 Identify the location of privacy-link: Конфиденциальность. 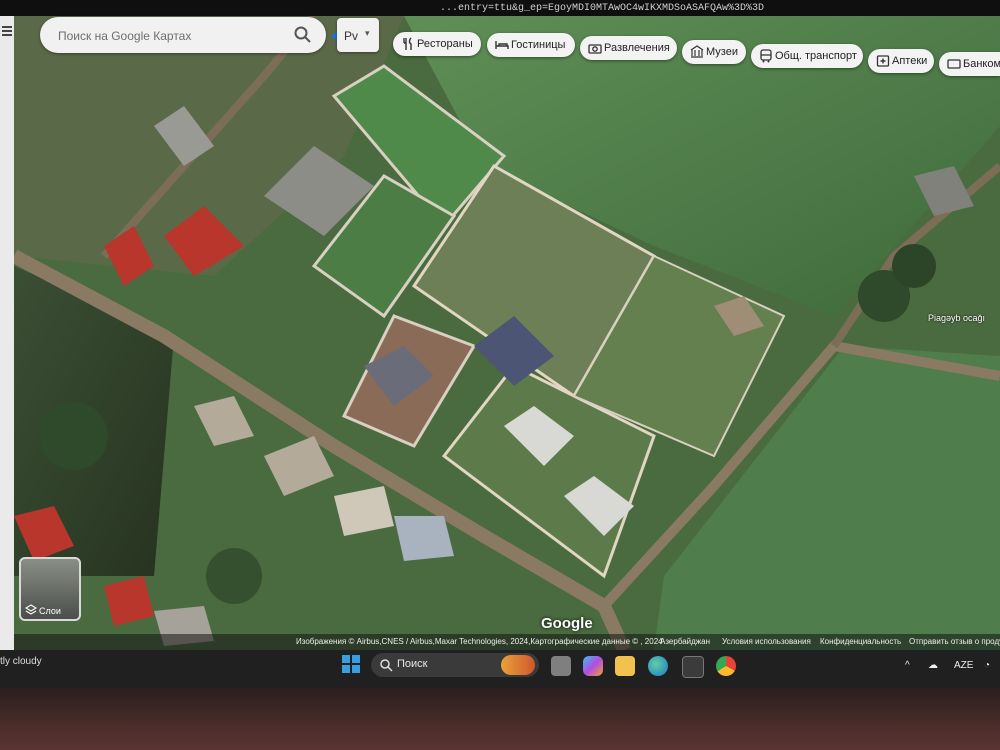
(860, 641).